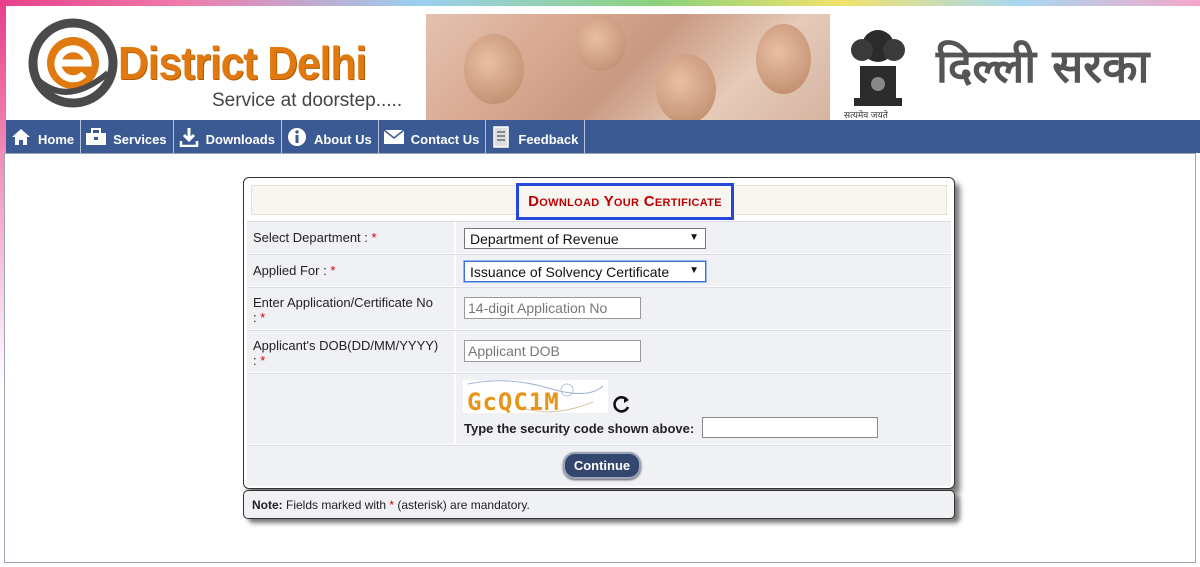 This screenshot has width=1200, height=567. Describe the element at coordinates (501, 136) in the screenshot. I see `document-icon` at that location.